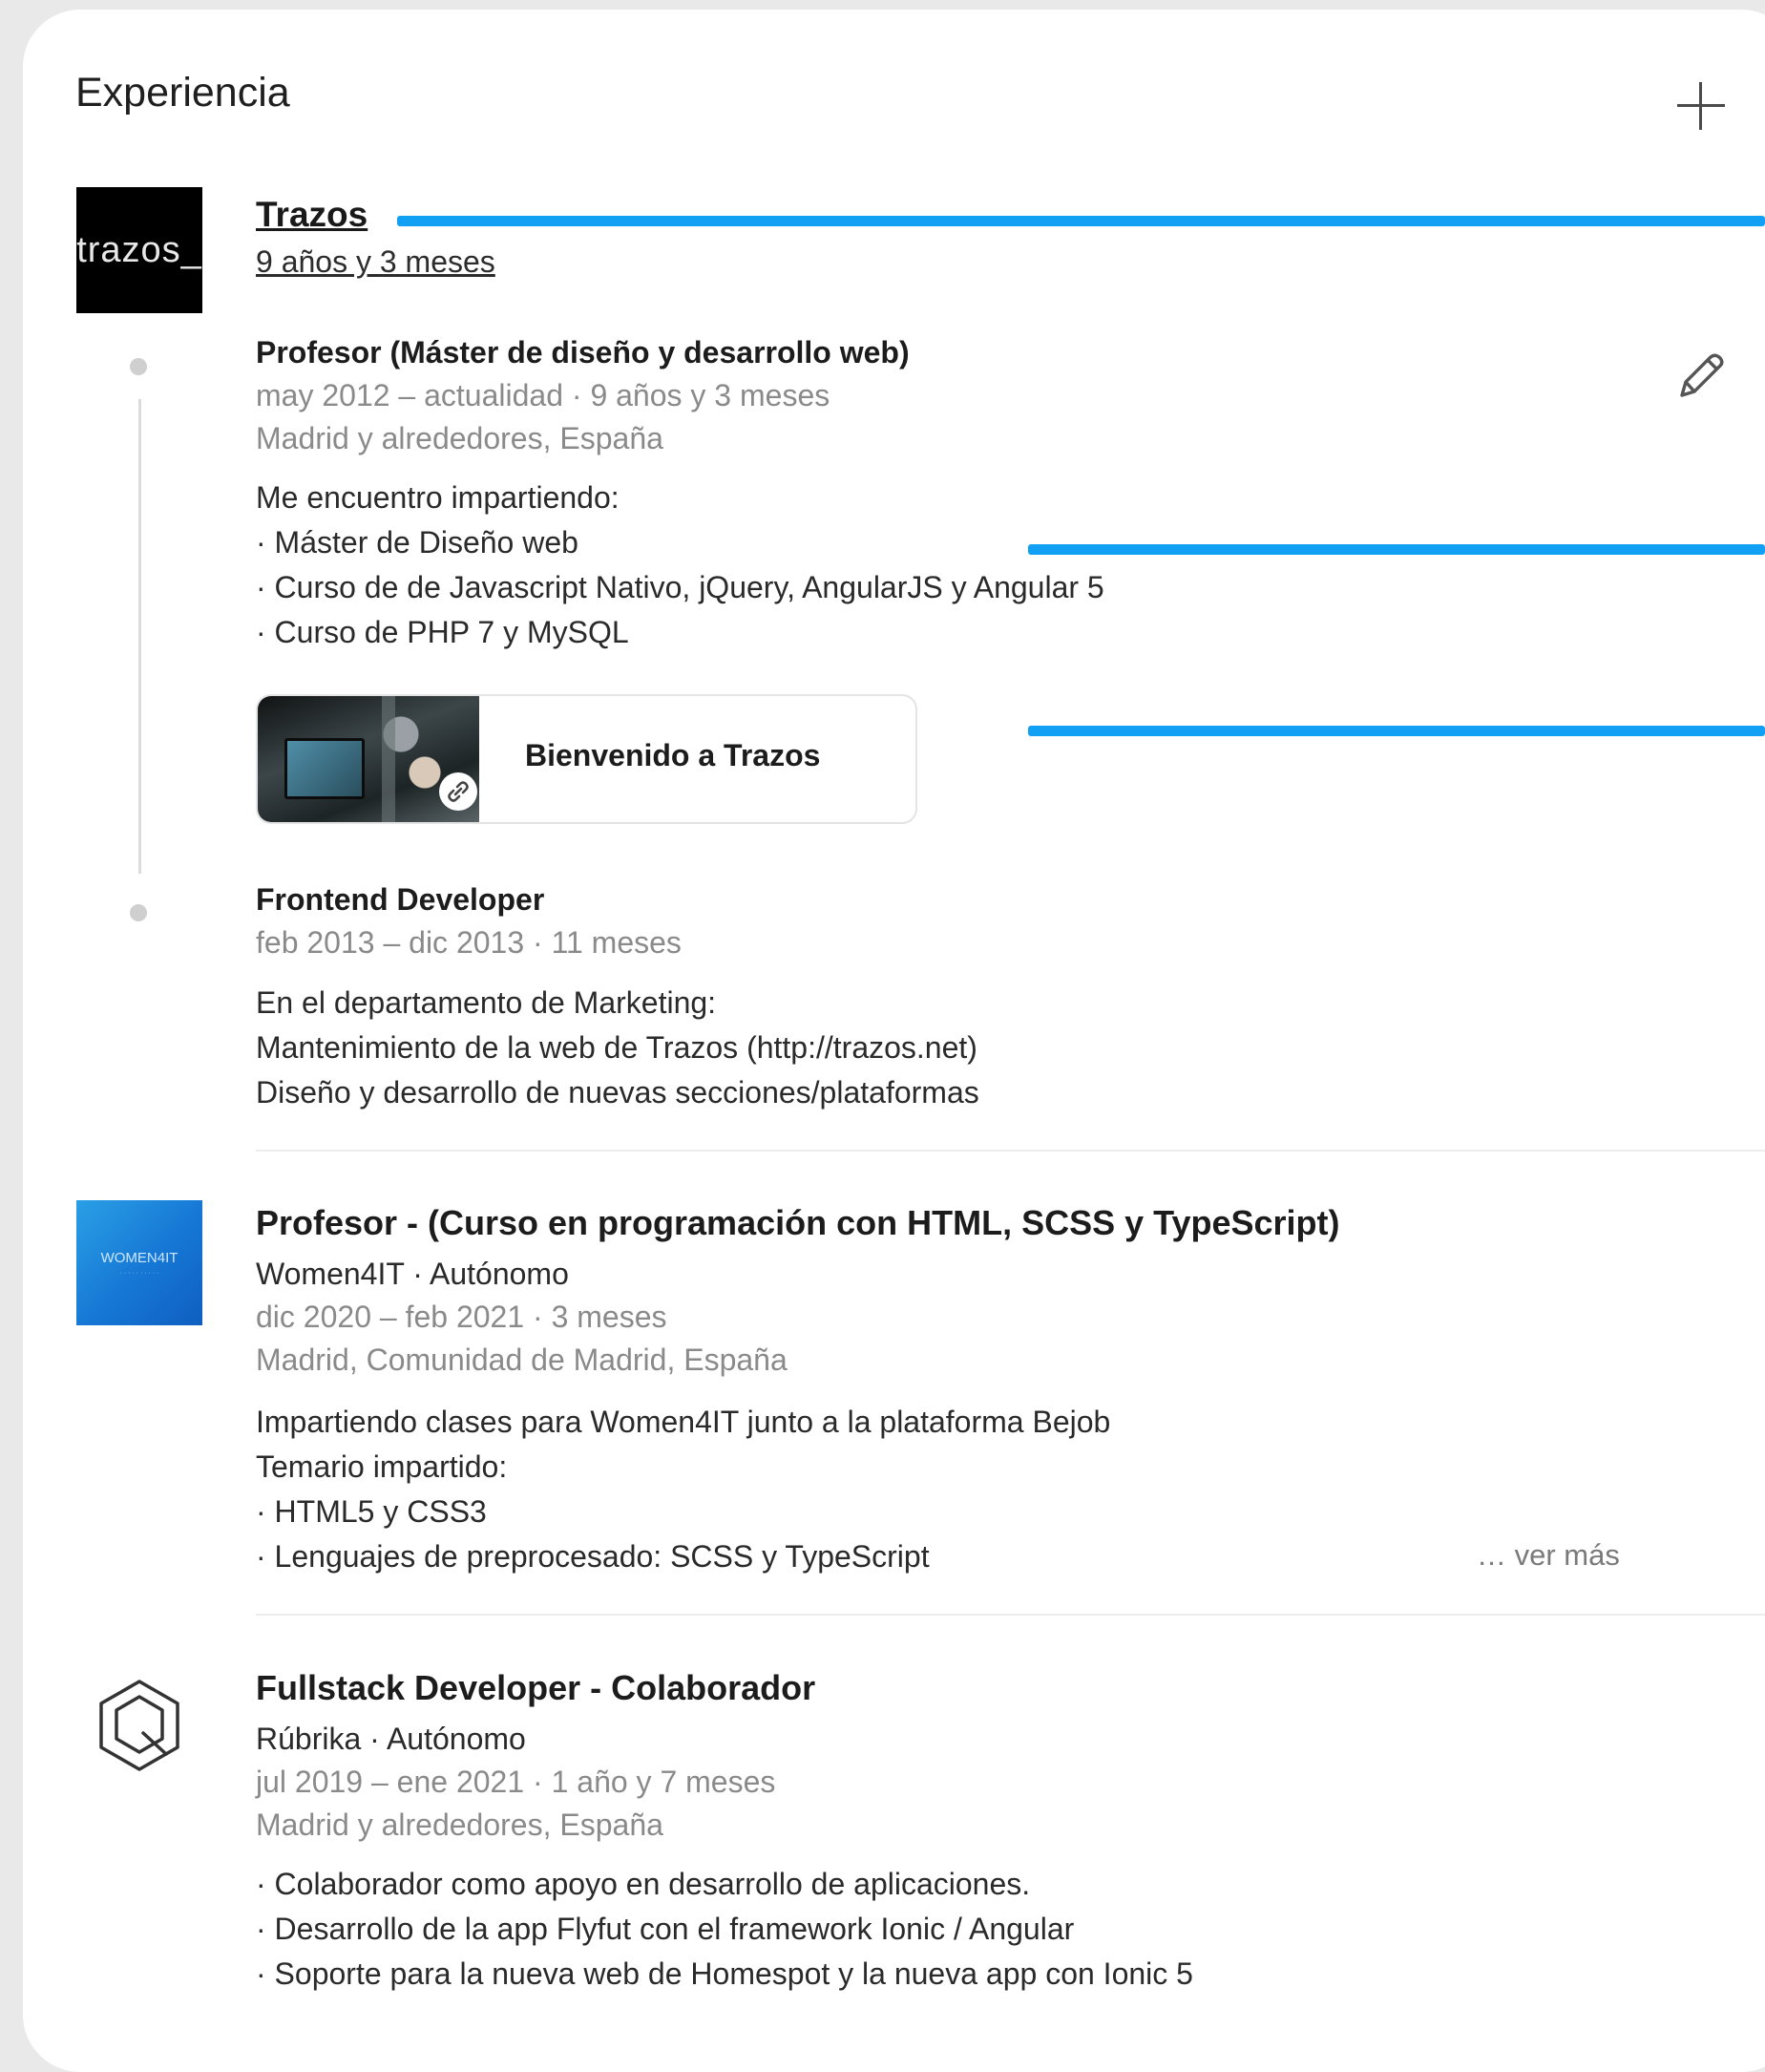 This screenshot has height=2072, width=1765. Describe the element at coordinates (139, 1726) in the screenshot. I see `rubrika-logo` at that location.